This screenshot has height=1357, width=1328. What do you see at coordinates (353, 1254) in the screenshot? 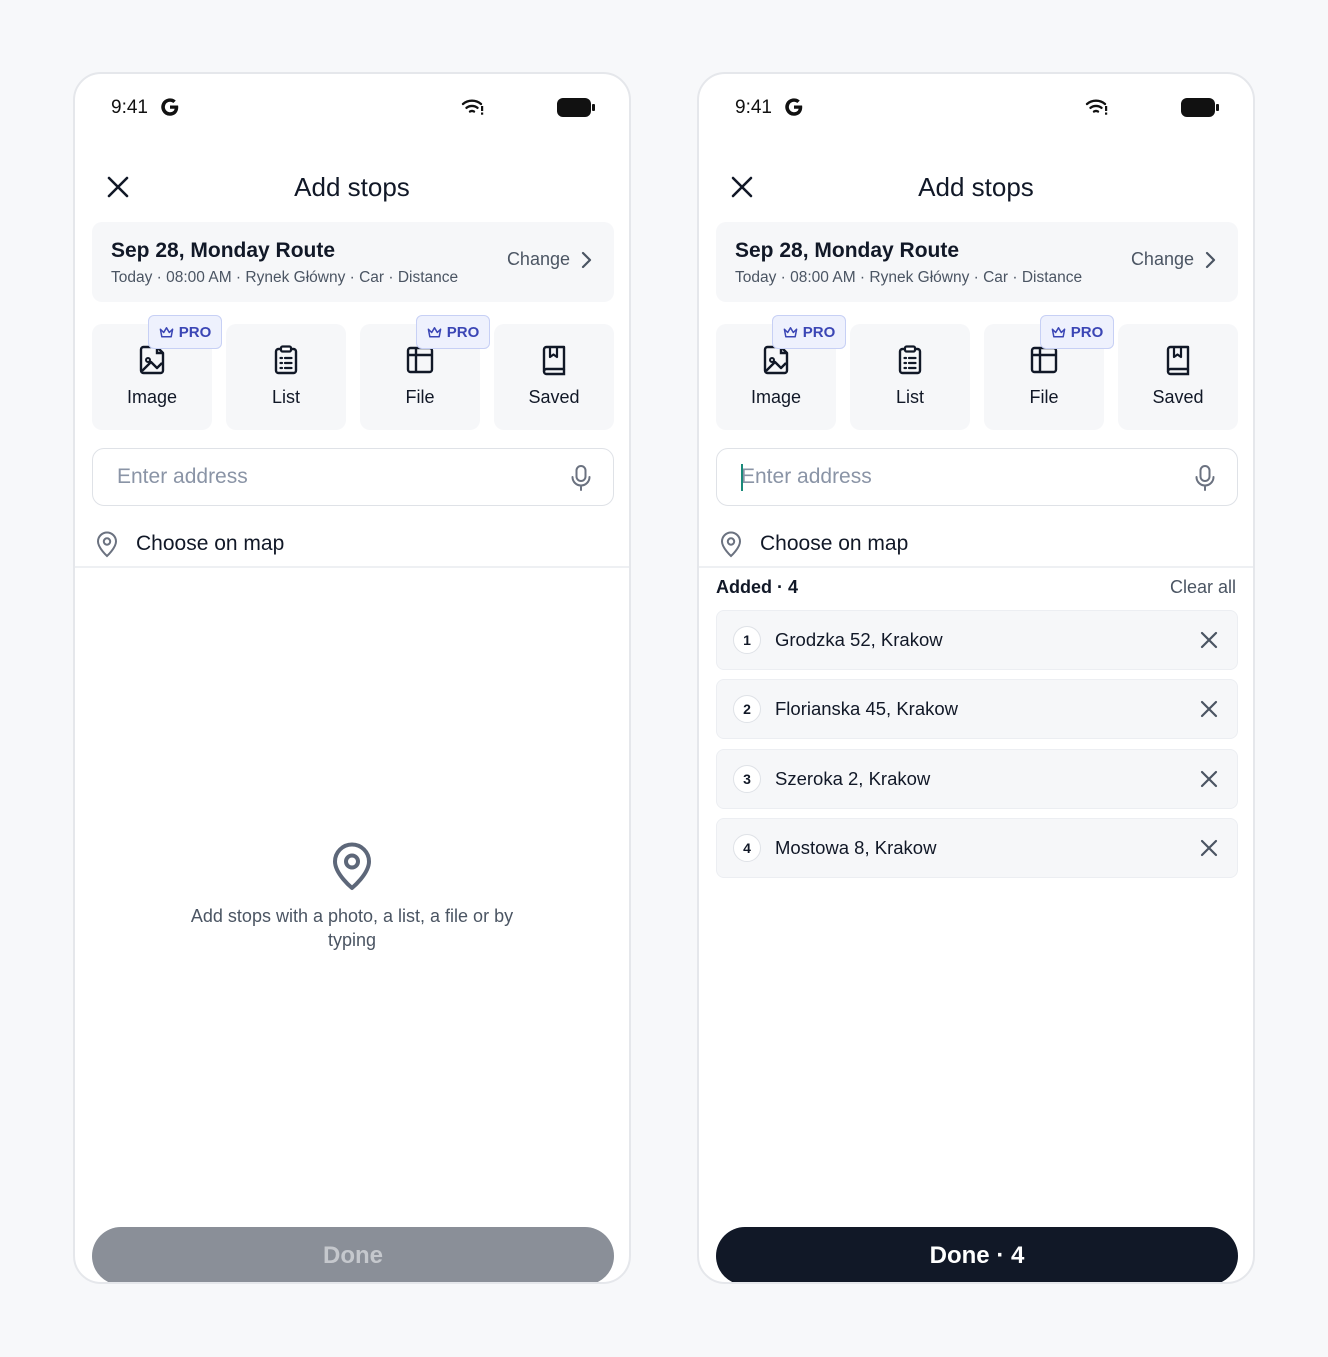
I see `done-button: Done` at bounding box center [353, 1254].